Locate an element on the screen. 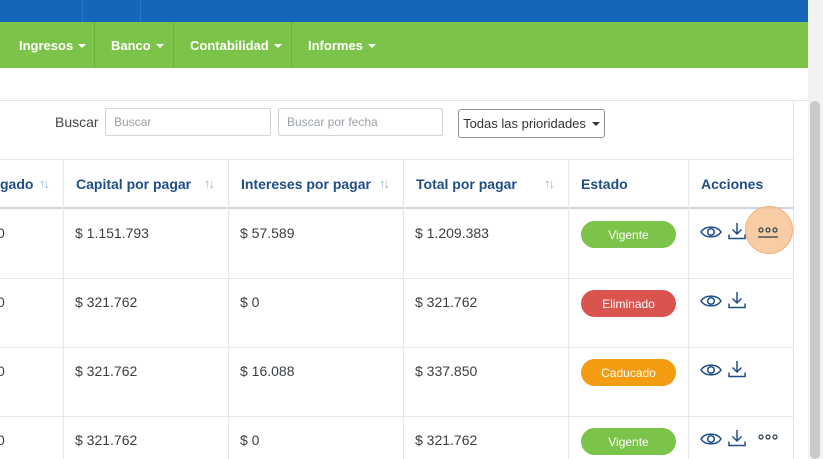  menu-ingresos: Ingresos is located at coordinates (49, 45).